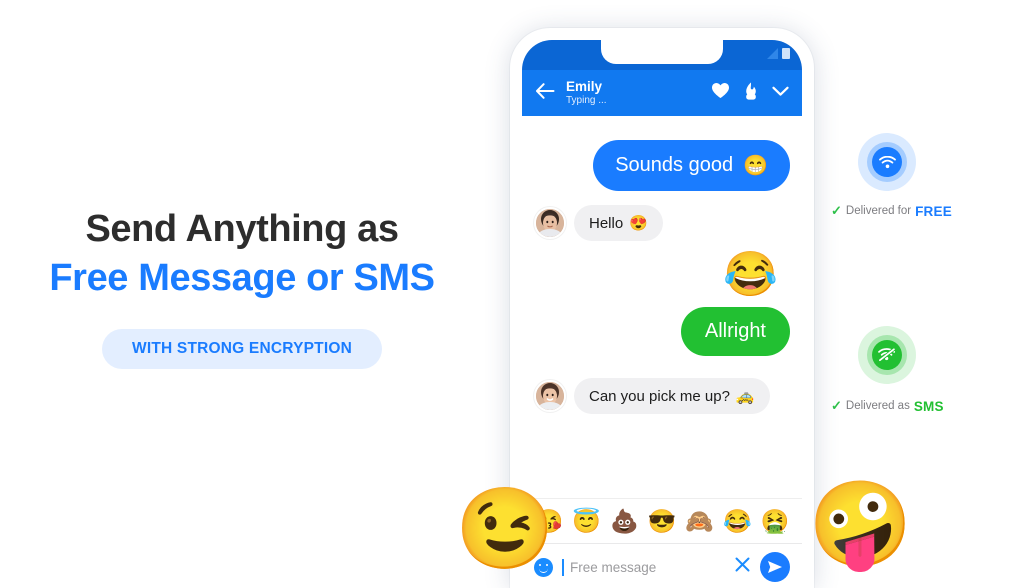 This screenshot has height=588, width=1024. Describe the element at coordinates (505, 528) in the screenshot. I see `winking-face-emoji: 😉` at that location.